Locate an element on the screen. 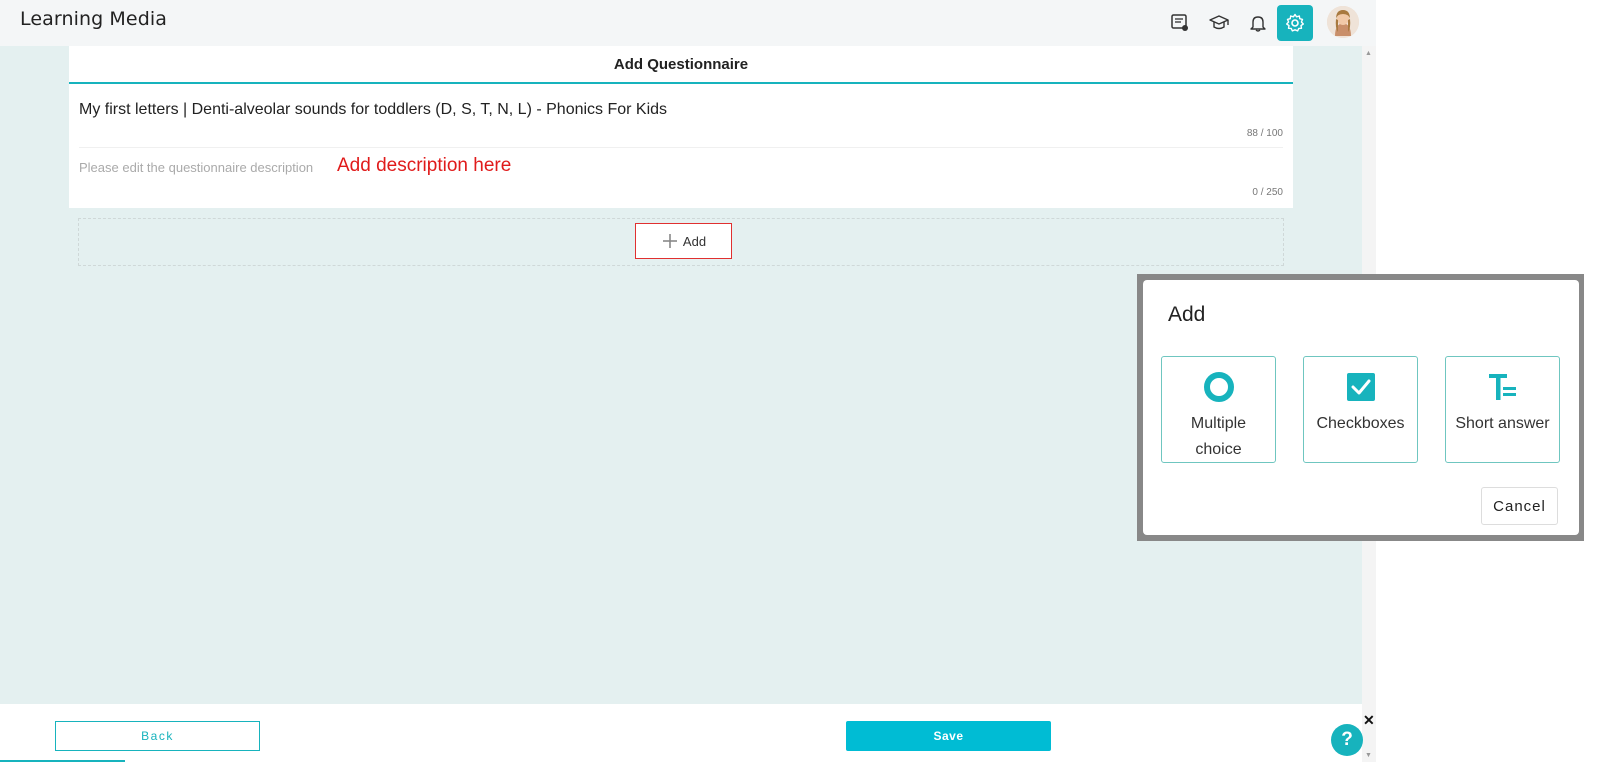 The image size is (1600, 762). option-label: Checkboxes is located at coordinates (1360, 423).